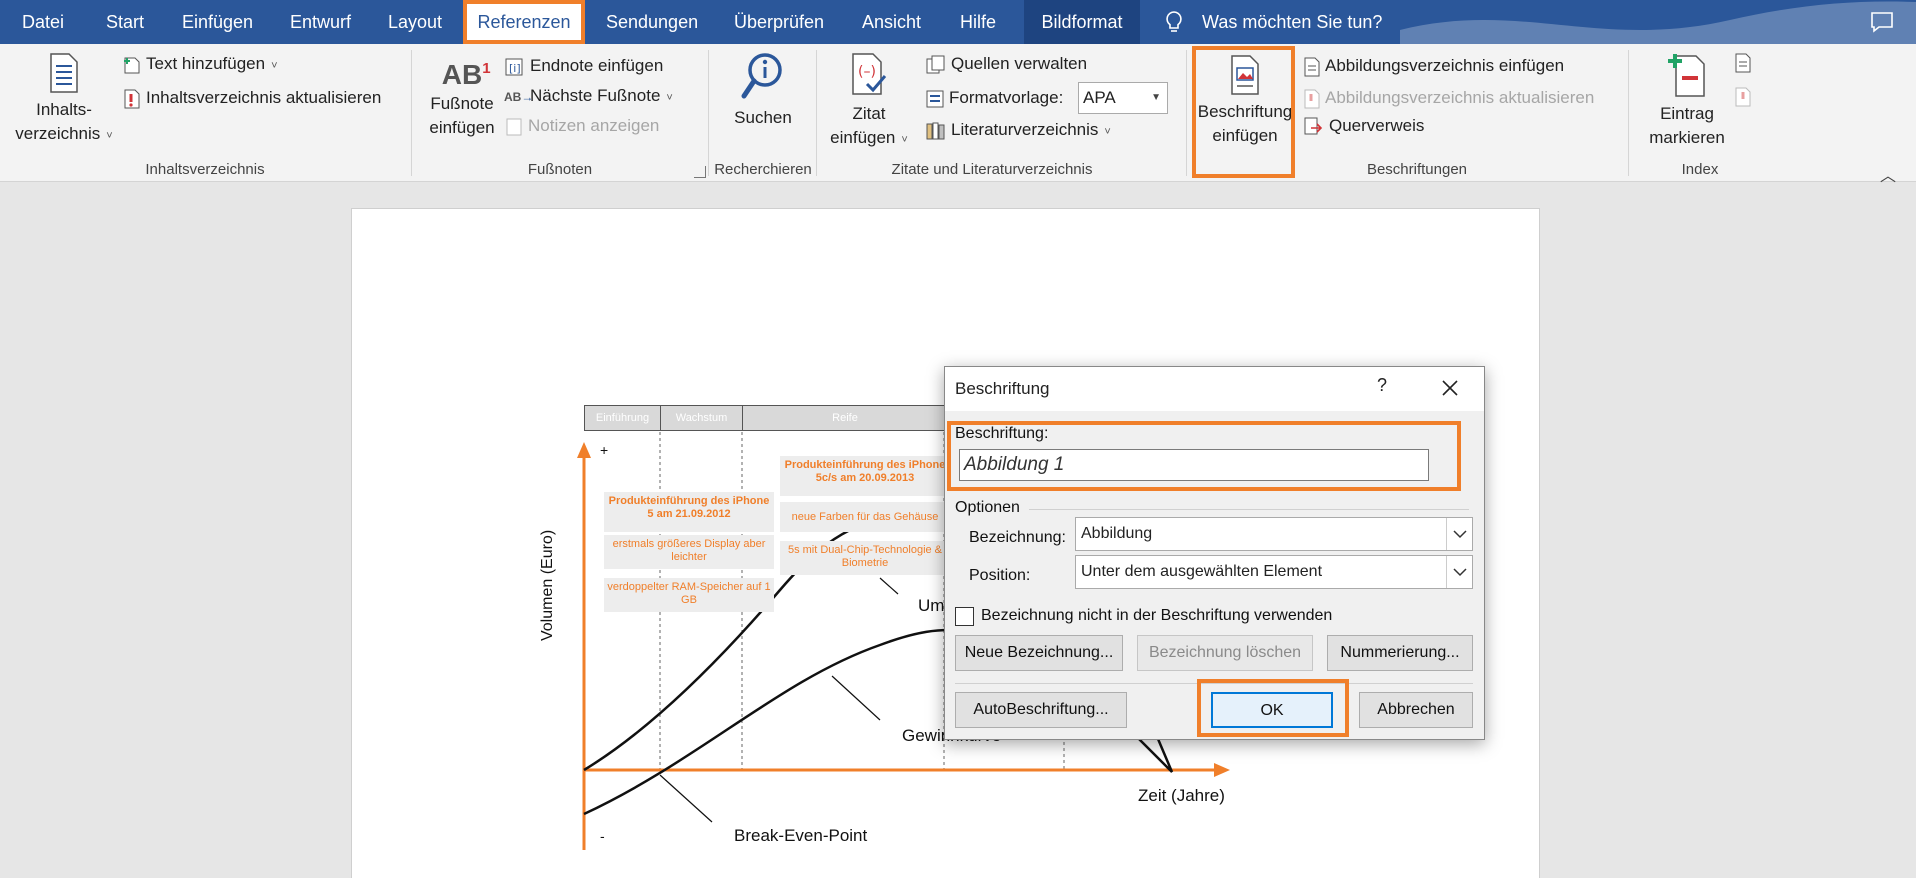  Describe the element at coordinates (602, 836) in the screenshot. I see `minus-sign: -` at that location.